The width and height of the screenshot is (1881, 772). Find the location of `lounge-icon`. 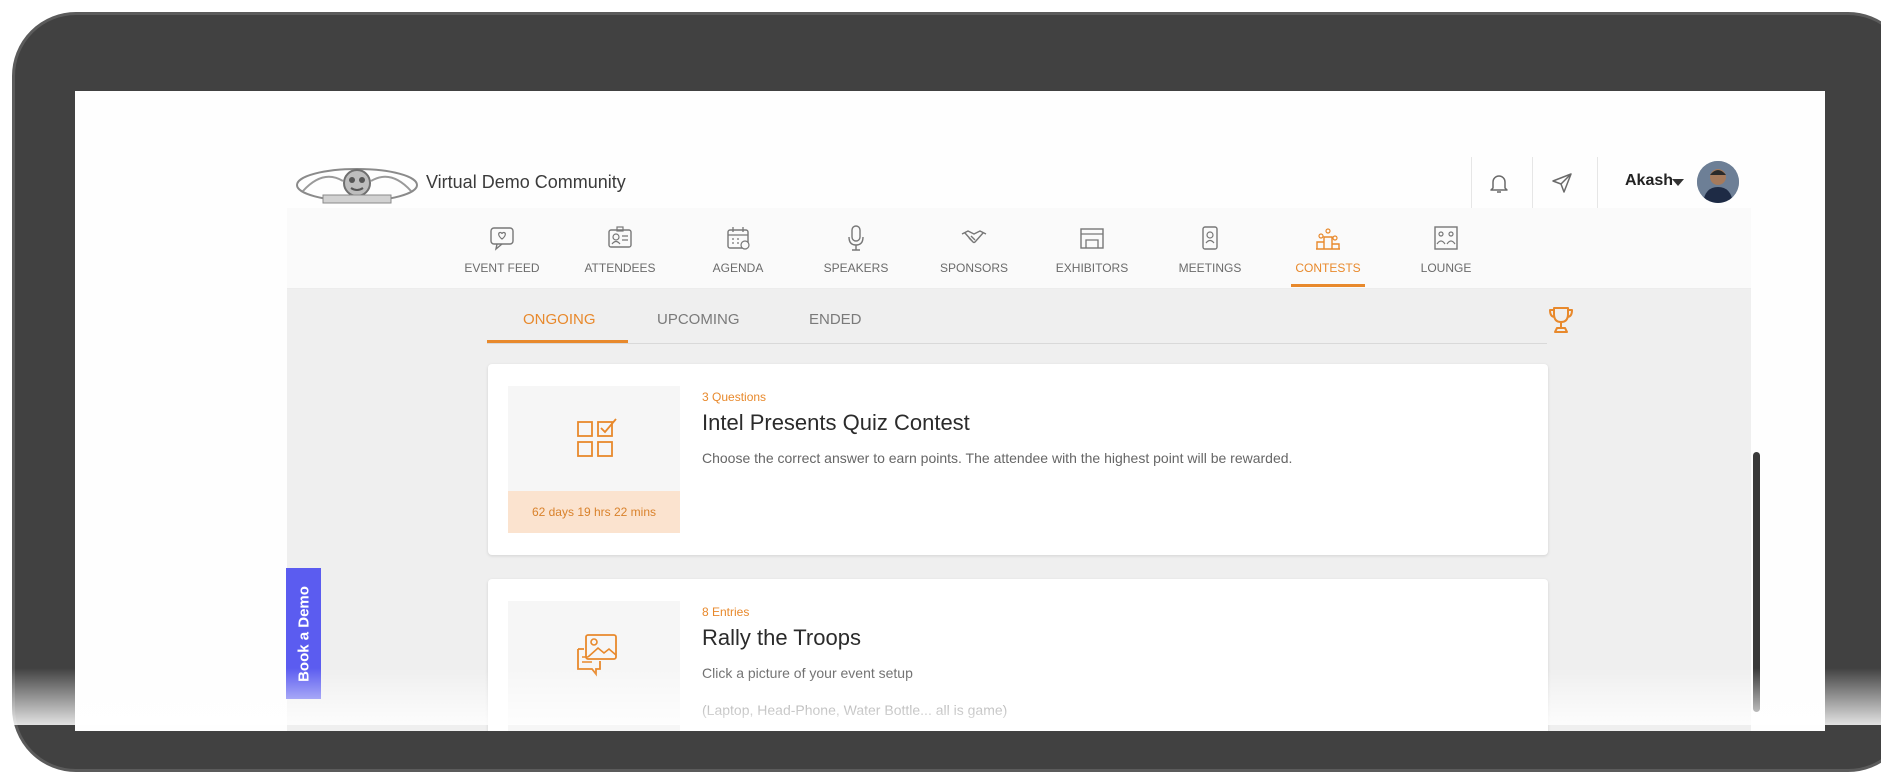

lounge-icon is located at coordinates (1446, 238).